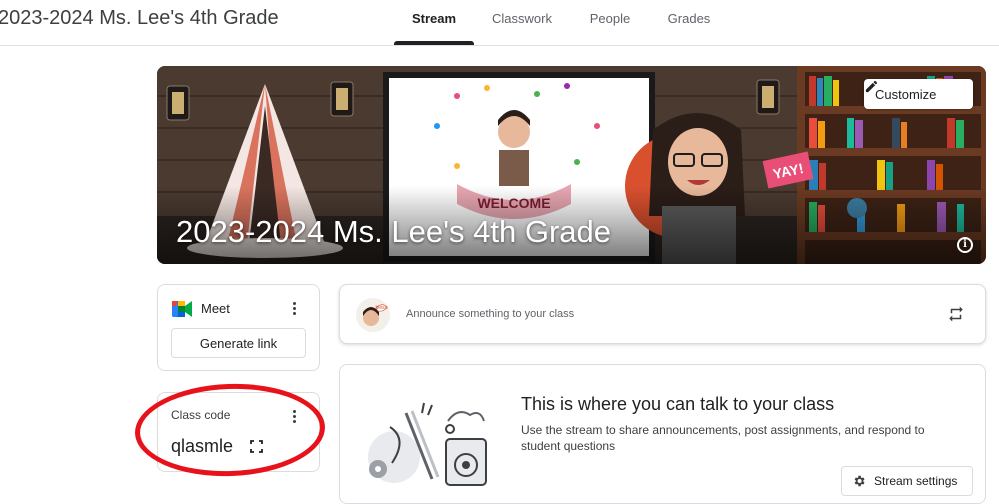  I want to click on stream-illustration, so click(427, 444).